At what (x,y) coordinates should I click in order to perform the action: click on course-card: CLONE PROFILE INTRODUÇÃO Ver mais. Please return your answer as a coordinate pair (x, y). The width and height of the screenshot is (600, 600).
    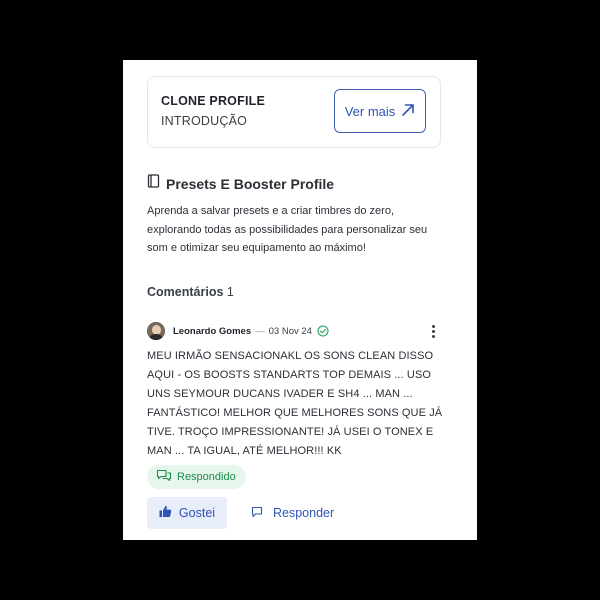
    Looking at the image, I should click on (294, 112).